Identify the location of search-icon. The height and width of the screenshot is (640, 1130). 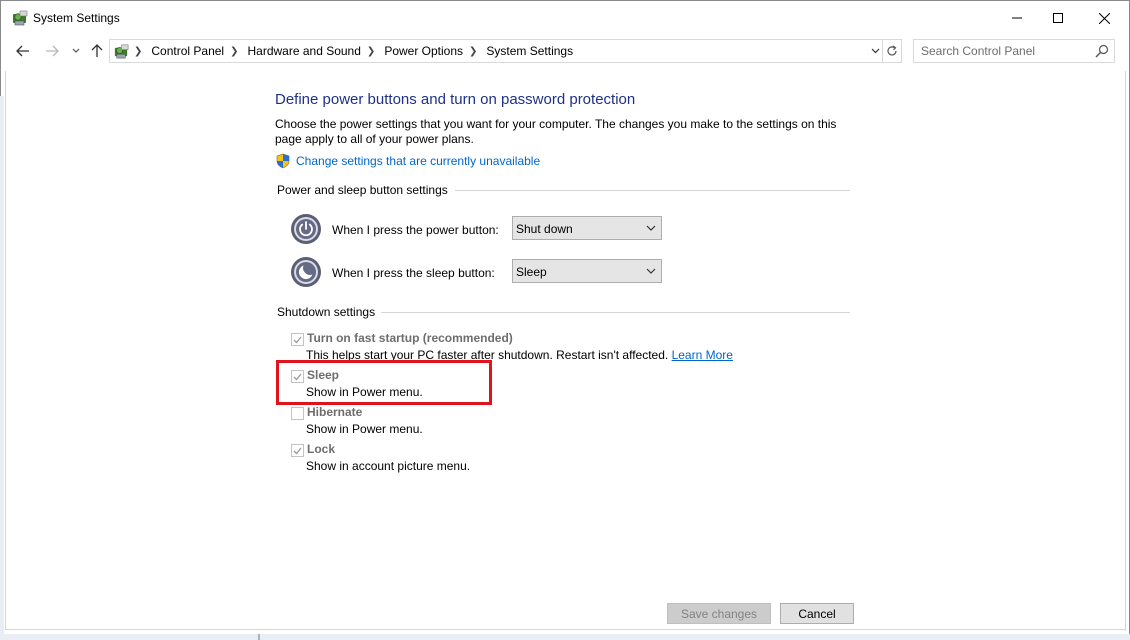
(1102, 51).